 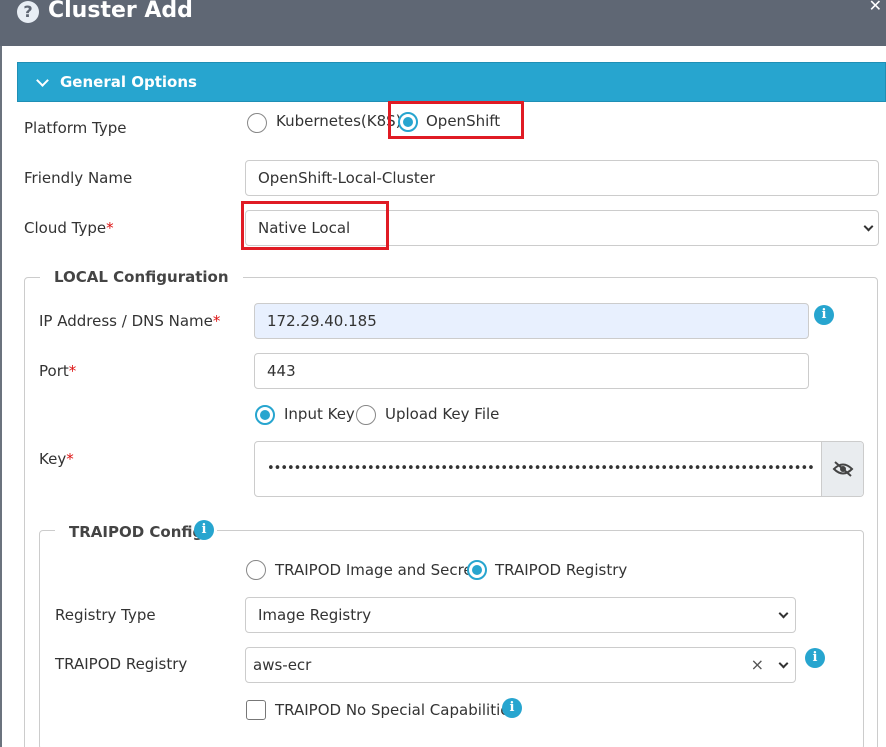 I want to click on dialog-title: Cluster Add, so click(x=120, y=11).